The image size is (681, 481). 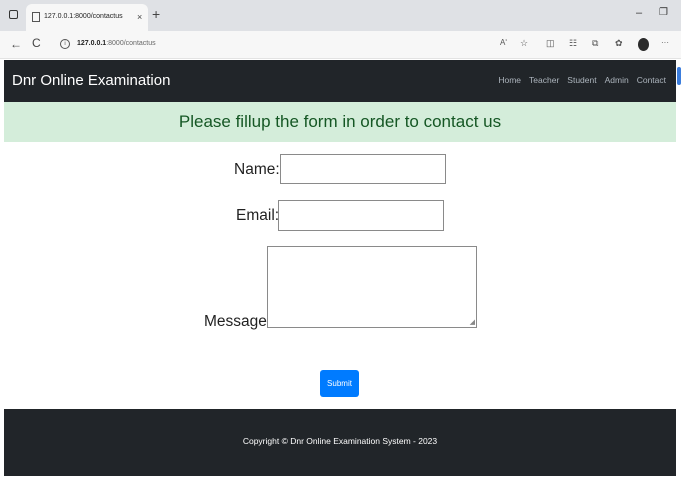 I want to click on url-path: :8000/contactus, so click(x=131, y=43).